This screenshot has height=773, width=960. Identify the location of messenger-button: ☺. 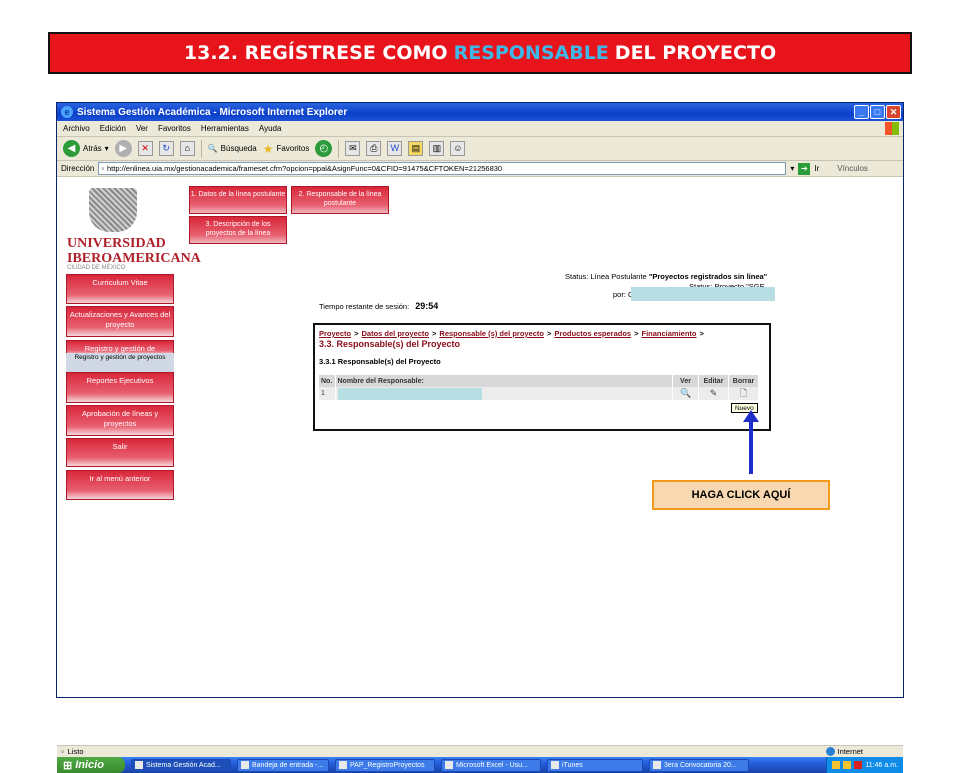
(458, 148).